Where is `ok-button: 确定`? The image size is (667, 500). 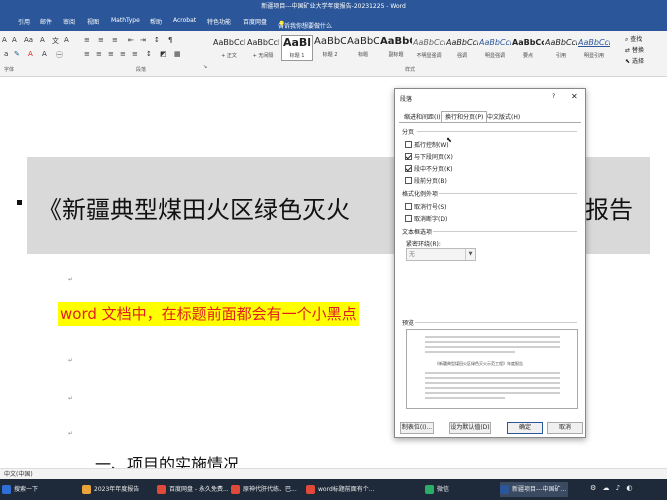
ok-button: 确定 is located at coordinates (525, 428).